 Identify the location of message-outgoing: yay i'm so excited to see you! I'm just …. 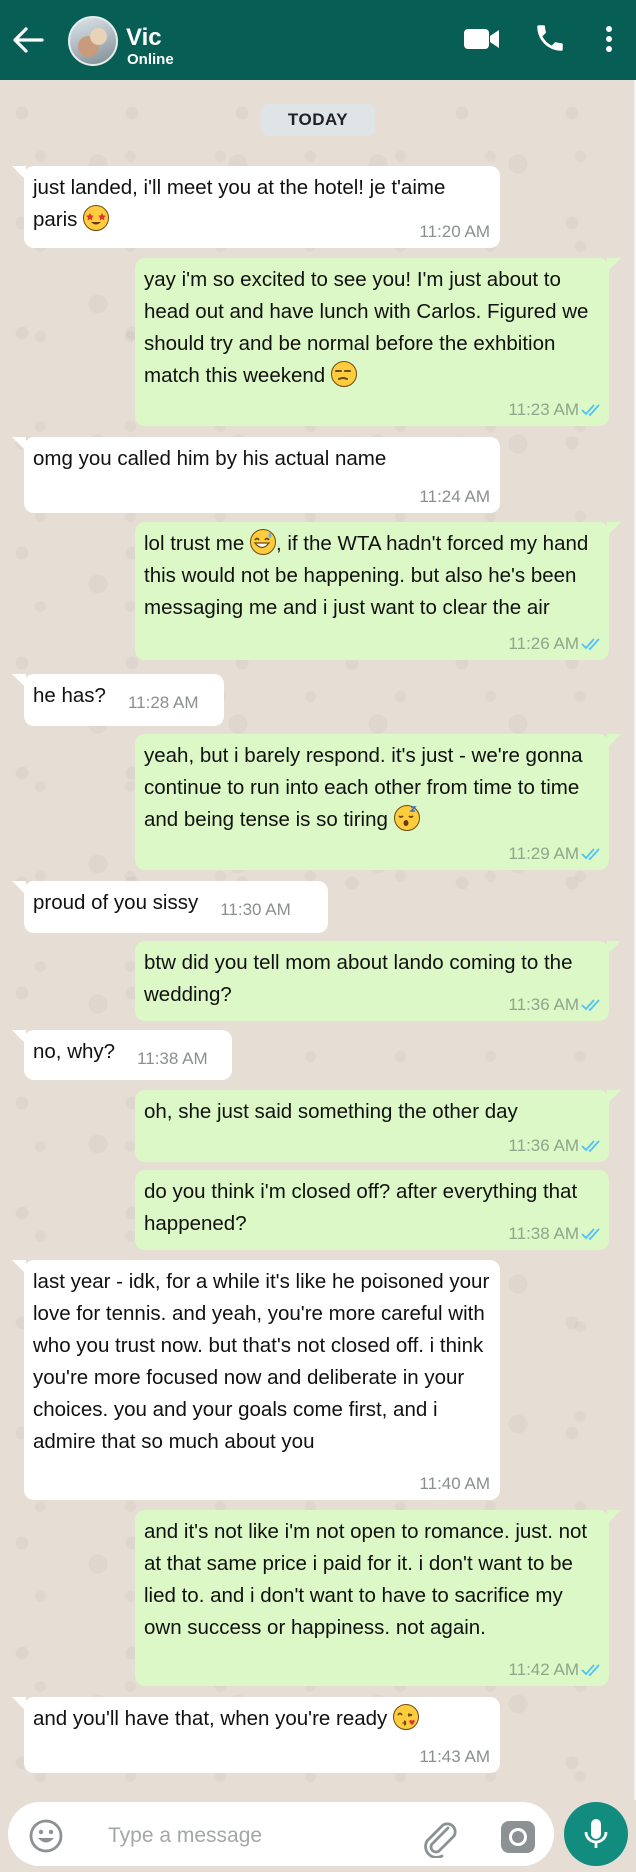
(378, 342).